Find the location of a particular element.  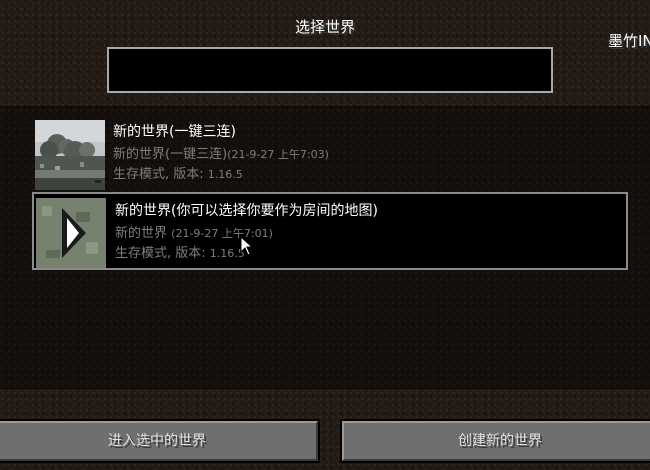

world-date: (21-9-27 上午7:01) is located at coordinates (222, 233).